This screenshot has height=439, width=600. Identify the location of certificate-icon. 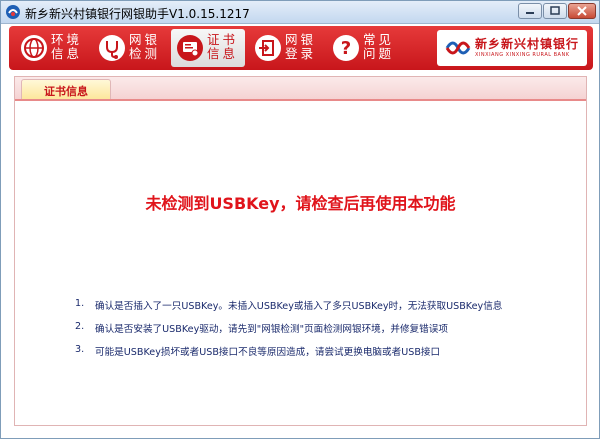
(190, 48).